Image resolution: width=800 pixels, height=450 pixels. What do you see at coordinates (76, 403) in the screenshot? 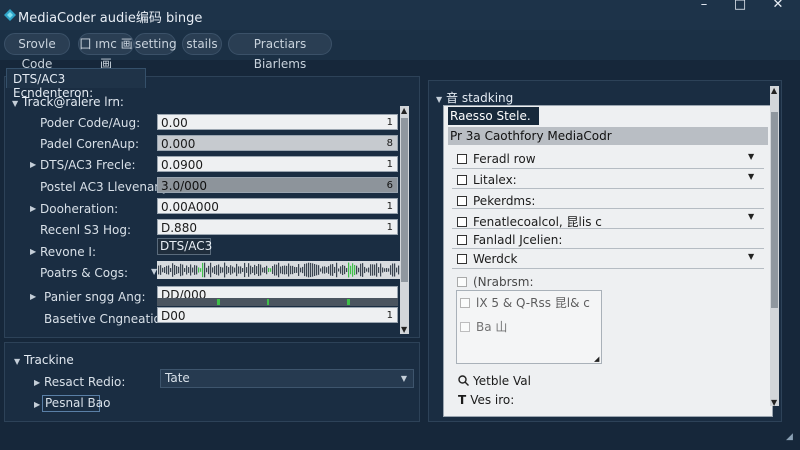
I see `row-label: Pesnal Bao` at bounding box center [76, 403].